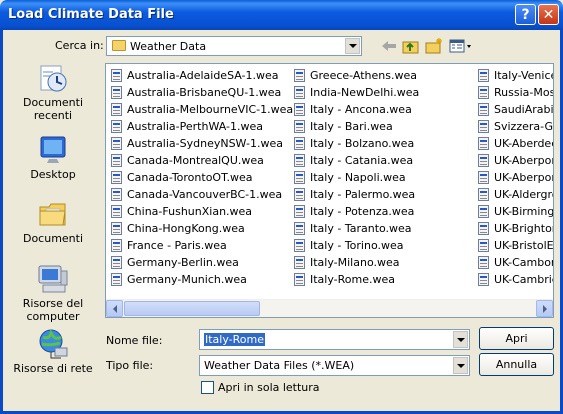 This screenshot has height=414, width=563. I want to click on file-item: France - Paris.wea, so click(202, 245).